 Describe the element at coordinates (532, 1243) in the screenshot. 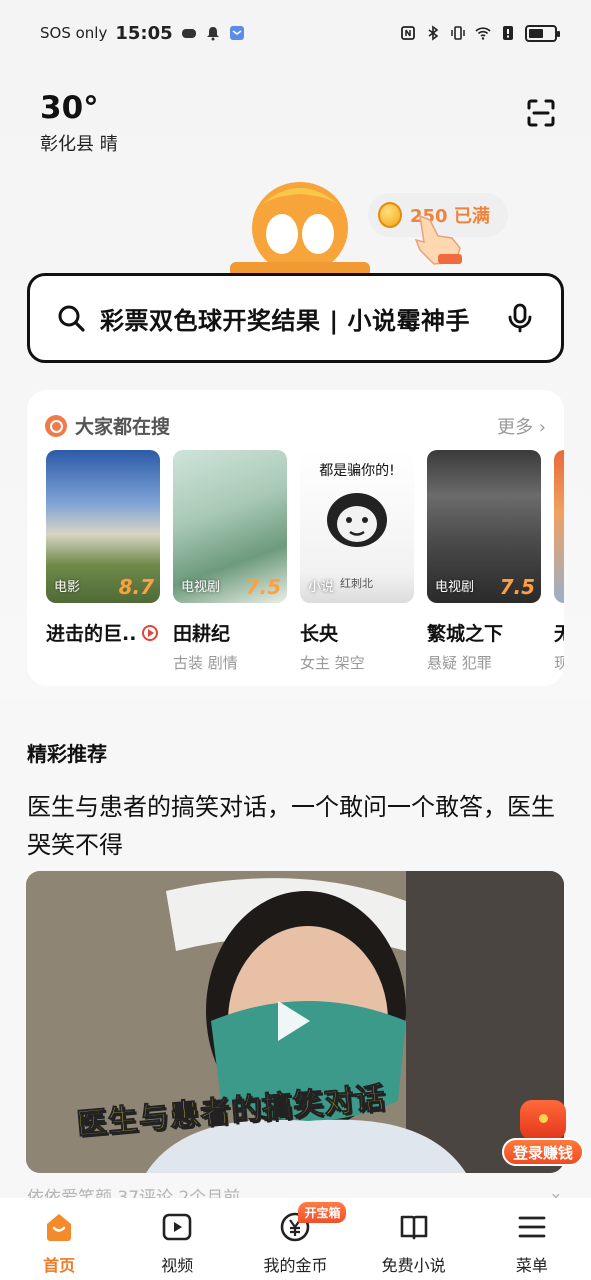

I see `nav-menu: 菜单` at that location.